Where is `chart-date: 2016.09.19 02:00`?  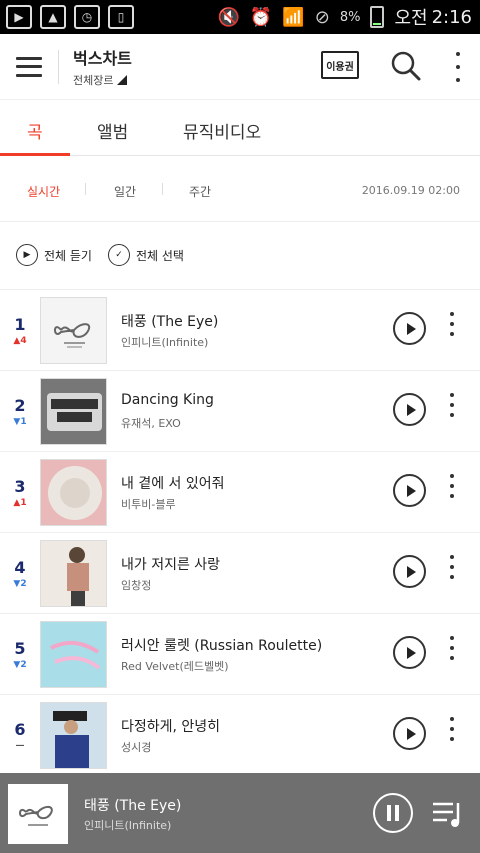 chart-date: 2016.09.19 02:00 is located at coordinates (410, 190).